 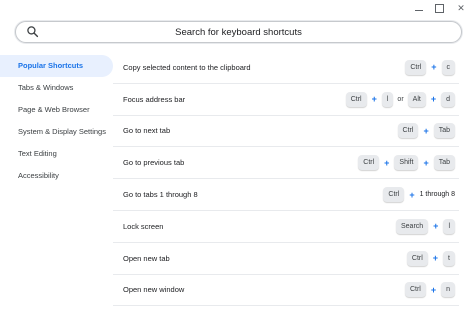 I want to click on window-controls: ✕, so click(x=440, y=8).